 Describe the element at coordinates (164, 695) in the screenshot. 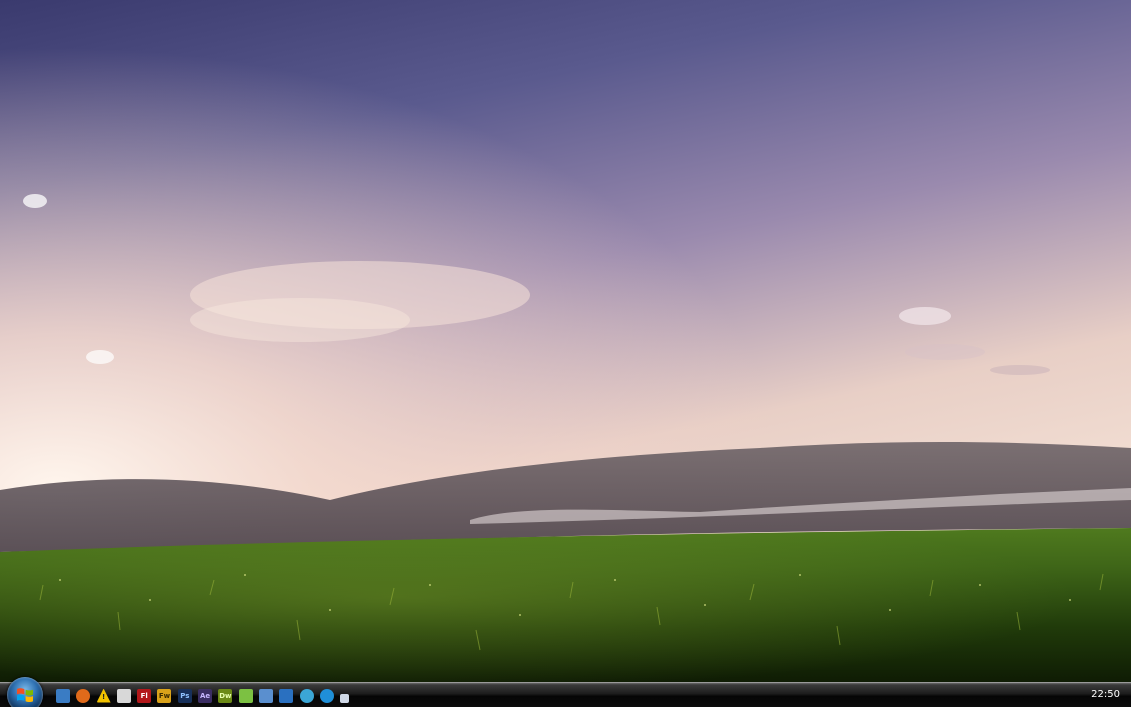

I see `fireworks-icon: Fw` at that location.